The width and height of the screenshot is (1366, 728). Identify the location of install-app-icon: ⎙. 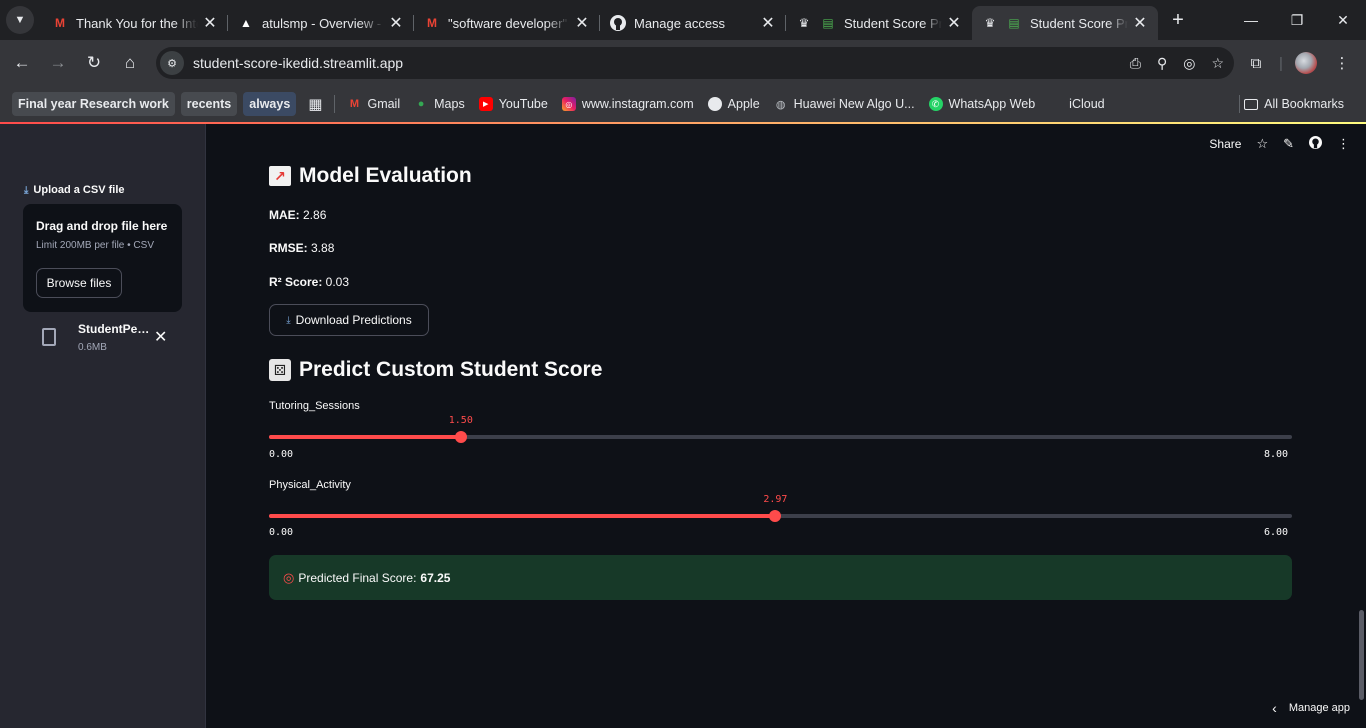
(1135, 63).